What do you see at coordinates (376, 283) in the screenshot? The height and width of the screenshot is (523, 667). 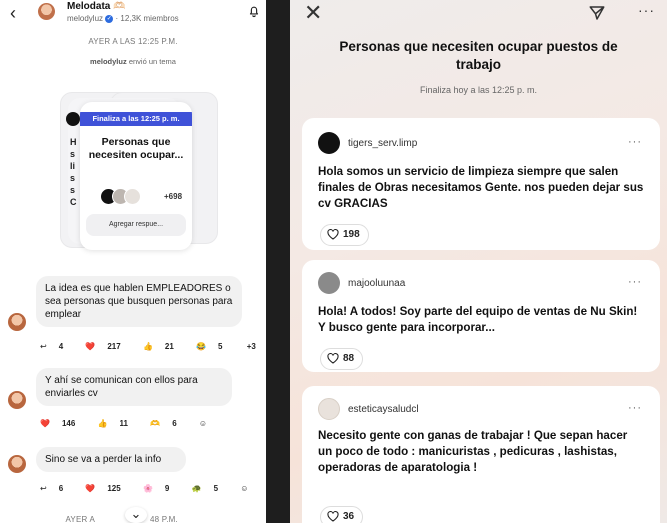 I see `response-username: majooluunaa` at bounding box center [376, 283].